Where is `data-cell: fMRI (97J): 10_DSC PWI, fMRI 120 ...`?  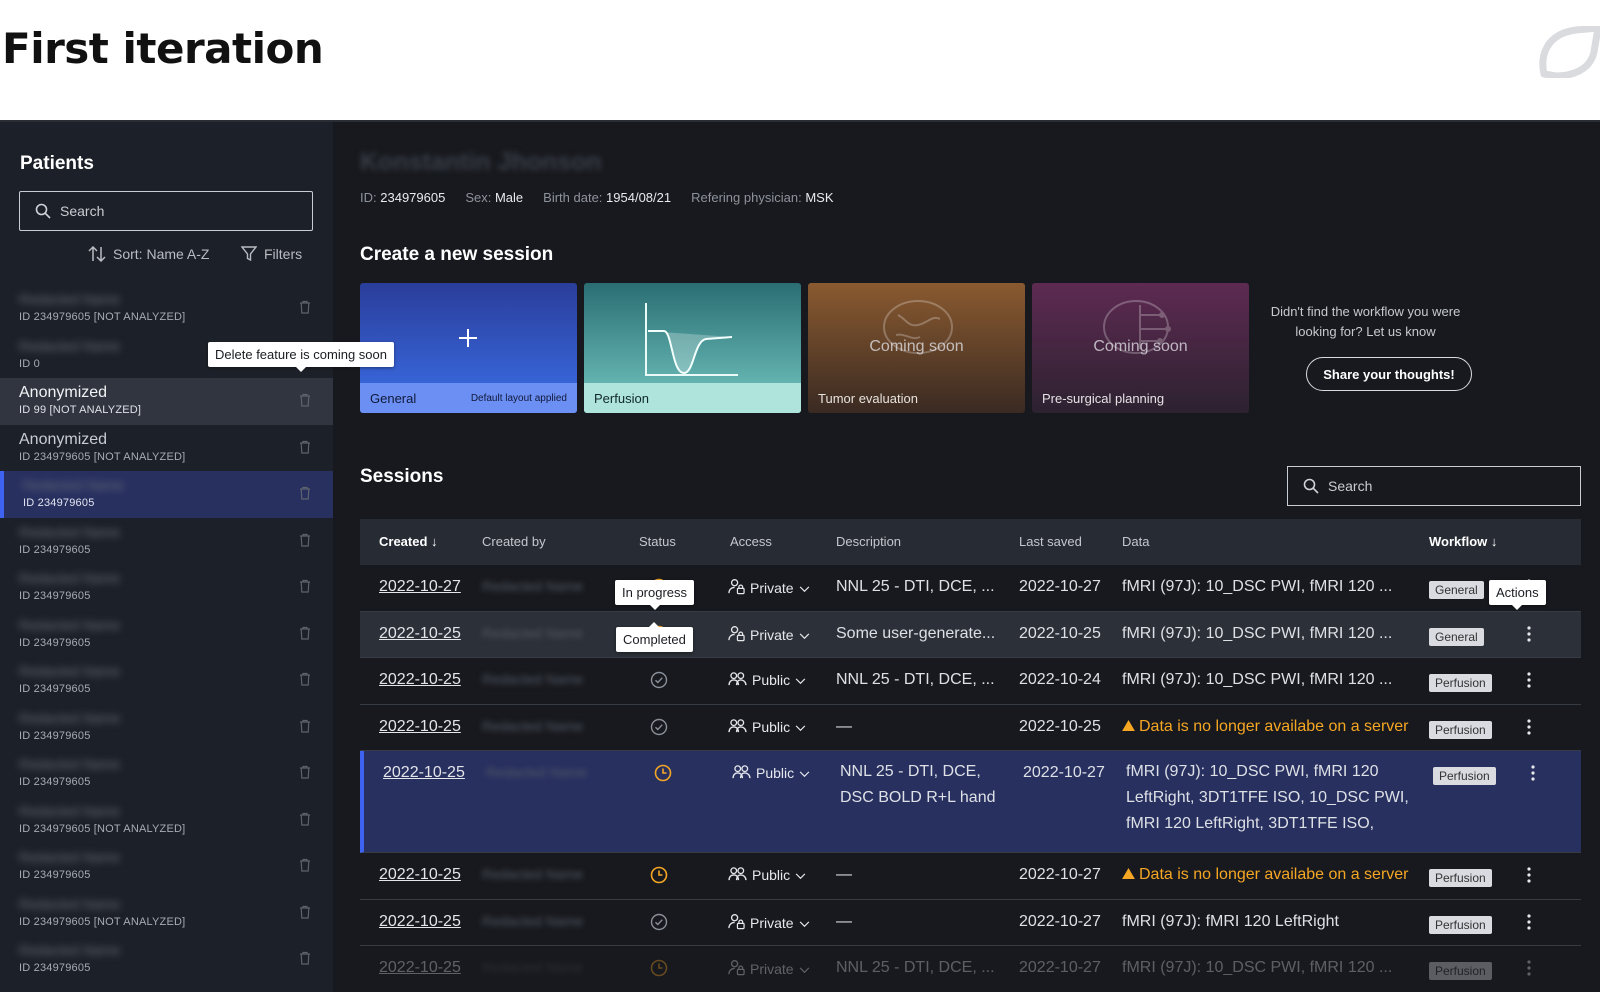 data-cell: fMRI (97J): 10_DSC PWI, fMRI 120 ... is located at coordinates (1257, 968).